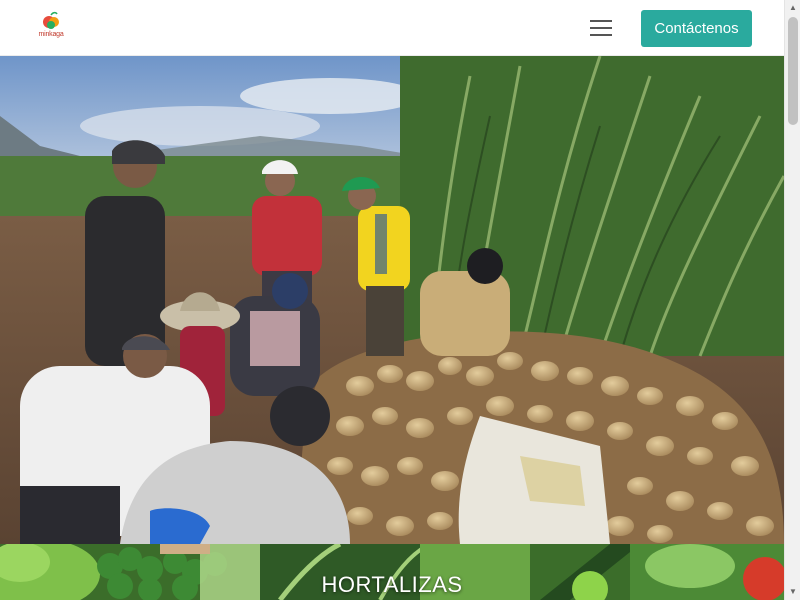  I want to click on category-title: HORTALIZAS, so click(392, 584).